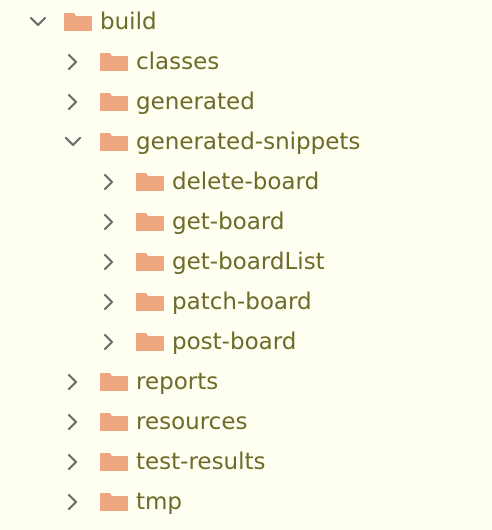 The width and height of the screenshot is (492, 530). I want to click on tree-node-generated: generated, so click(246, 102).